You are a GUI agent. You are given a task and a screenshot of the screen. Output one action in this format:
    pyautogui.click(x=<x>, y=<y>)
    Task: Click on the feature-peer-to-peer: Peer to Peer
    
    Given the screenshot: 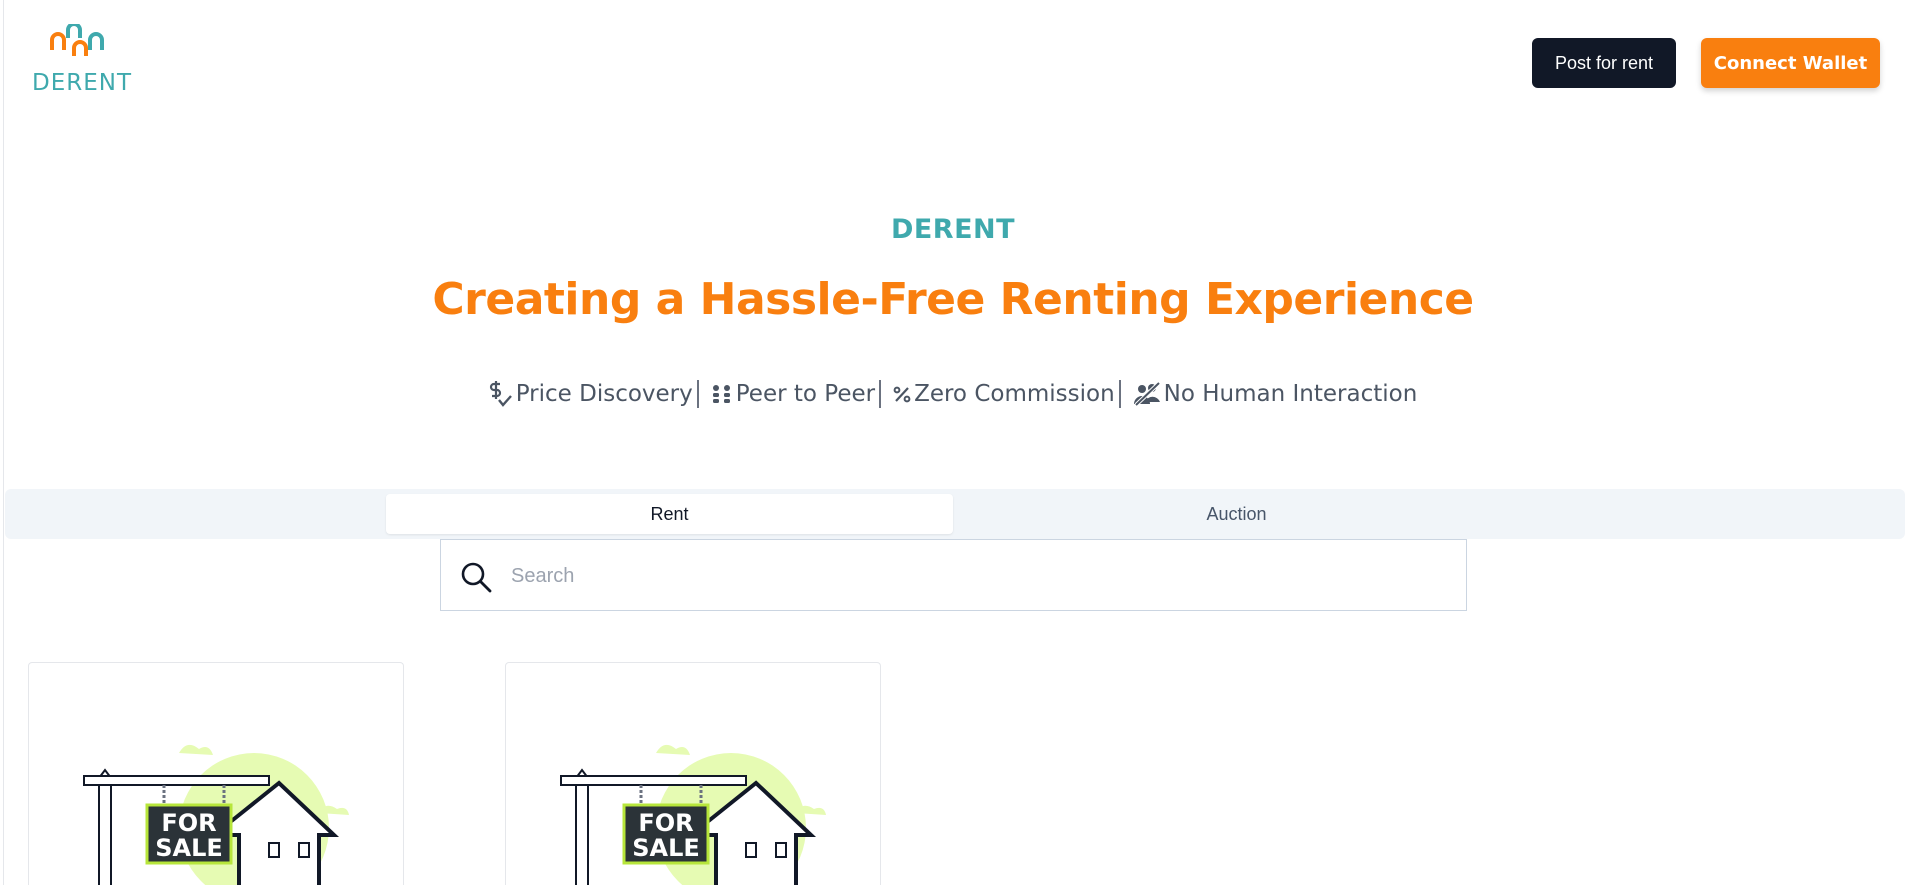 What is the action you would take?
    pyautogui.click(x=793, y=394)
    